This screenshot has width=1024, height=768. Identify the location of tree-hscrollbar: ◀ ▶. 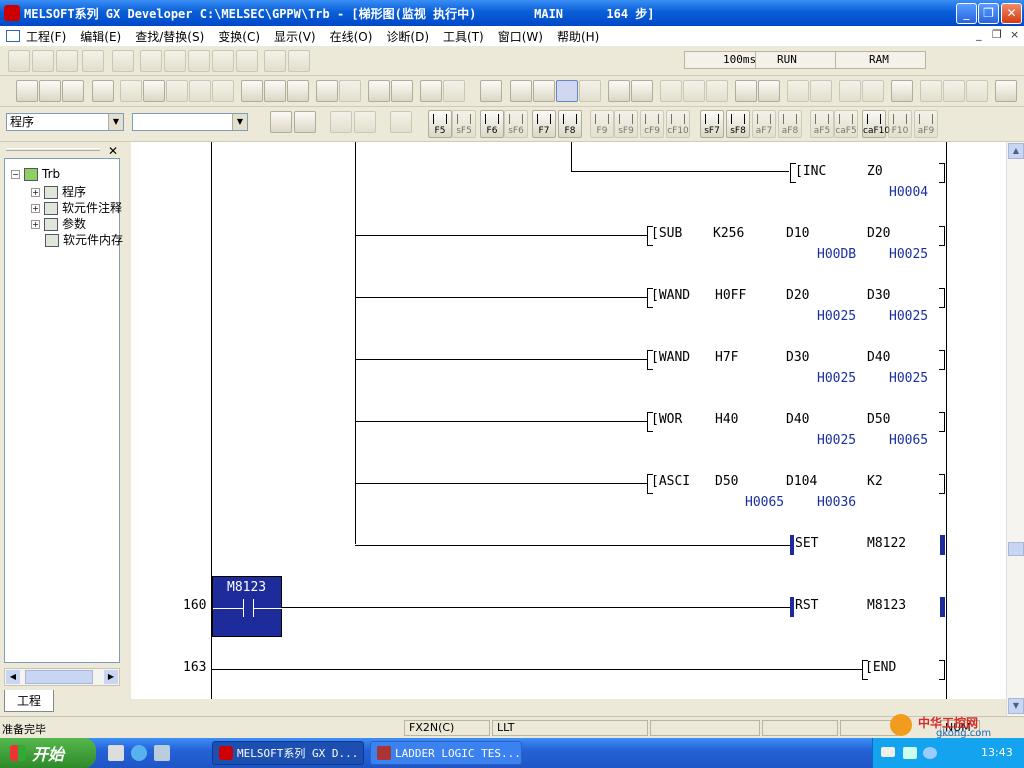
(62, 677).